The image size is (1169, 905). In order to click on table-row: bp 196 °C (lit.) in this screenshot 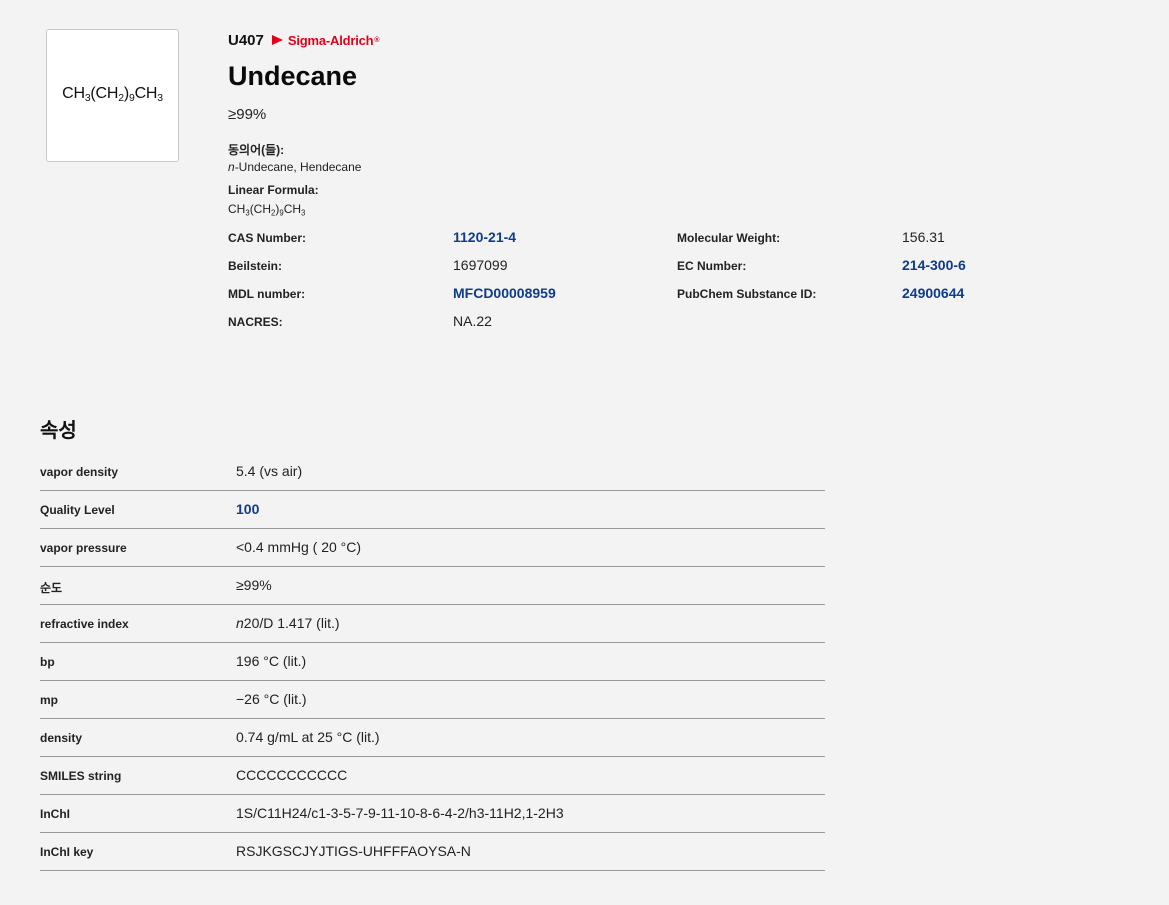, I will do `click(432, 662)`.